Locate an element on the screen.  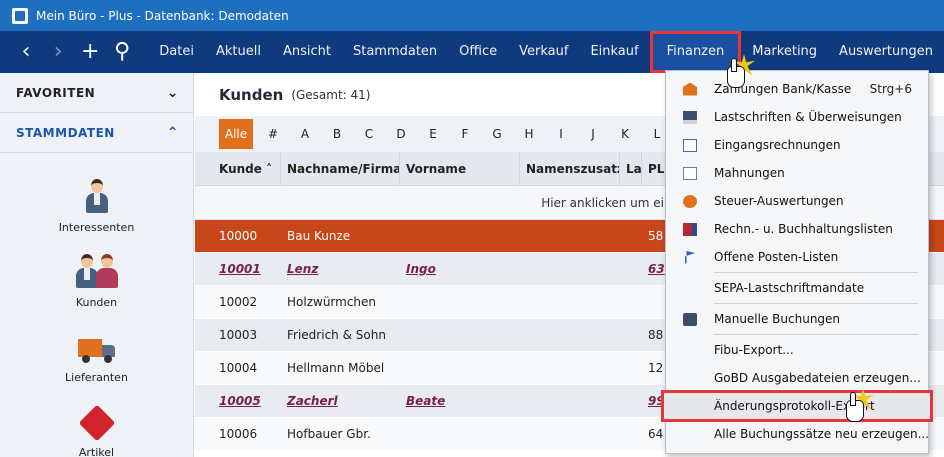
sidebar-item-label: Artikel is located at coordinates (96, 451).